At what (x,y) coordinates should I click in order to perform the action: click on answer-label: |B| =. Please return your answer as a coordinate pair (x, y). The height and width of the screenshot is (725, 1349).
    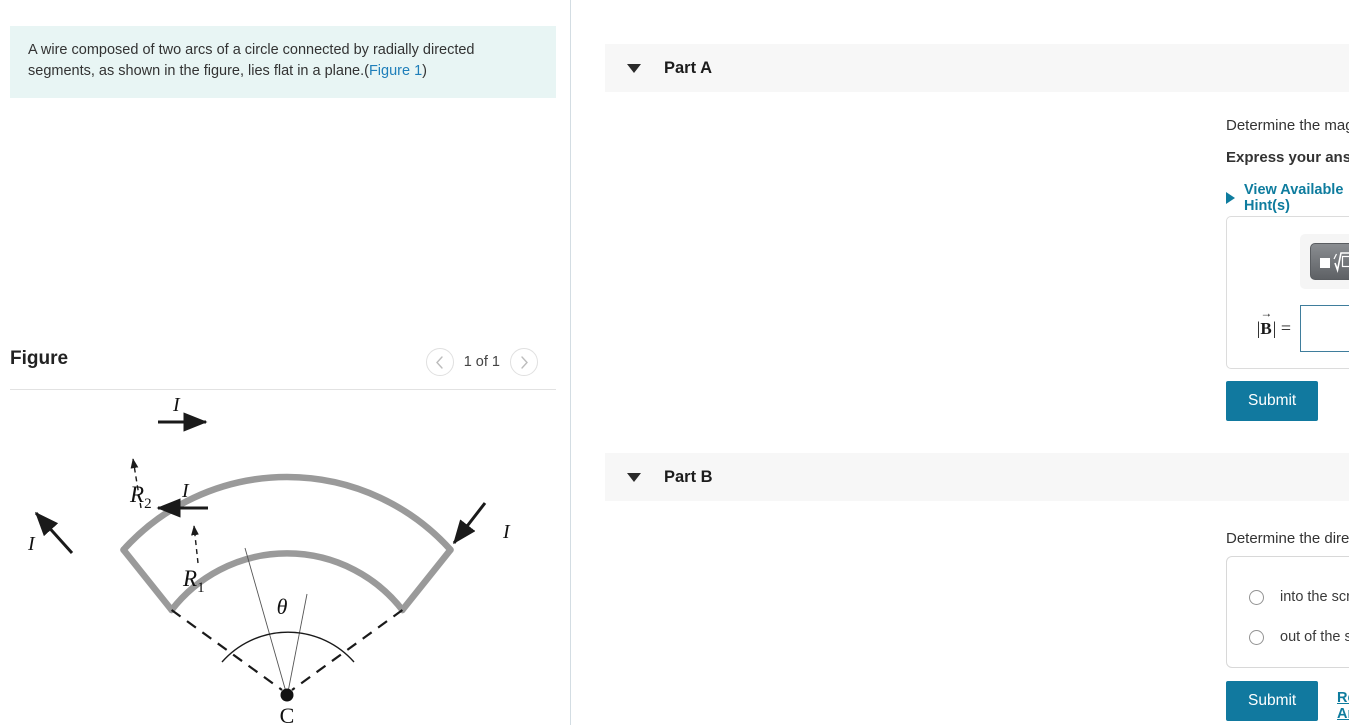
    Looking at the image, I should click on (1272, 328).